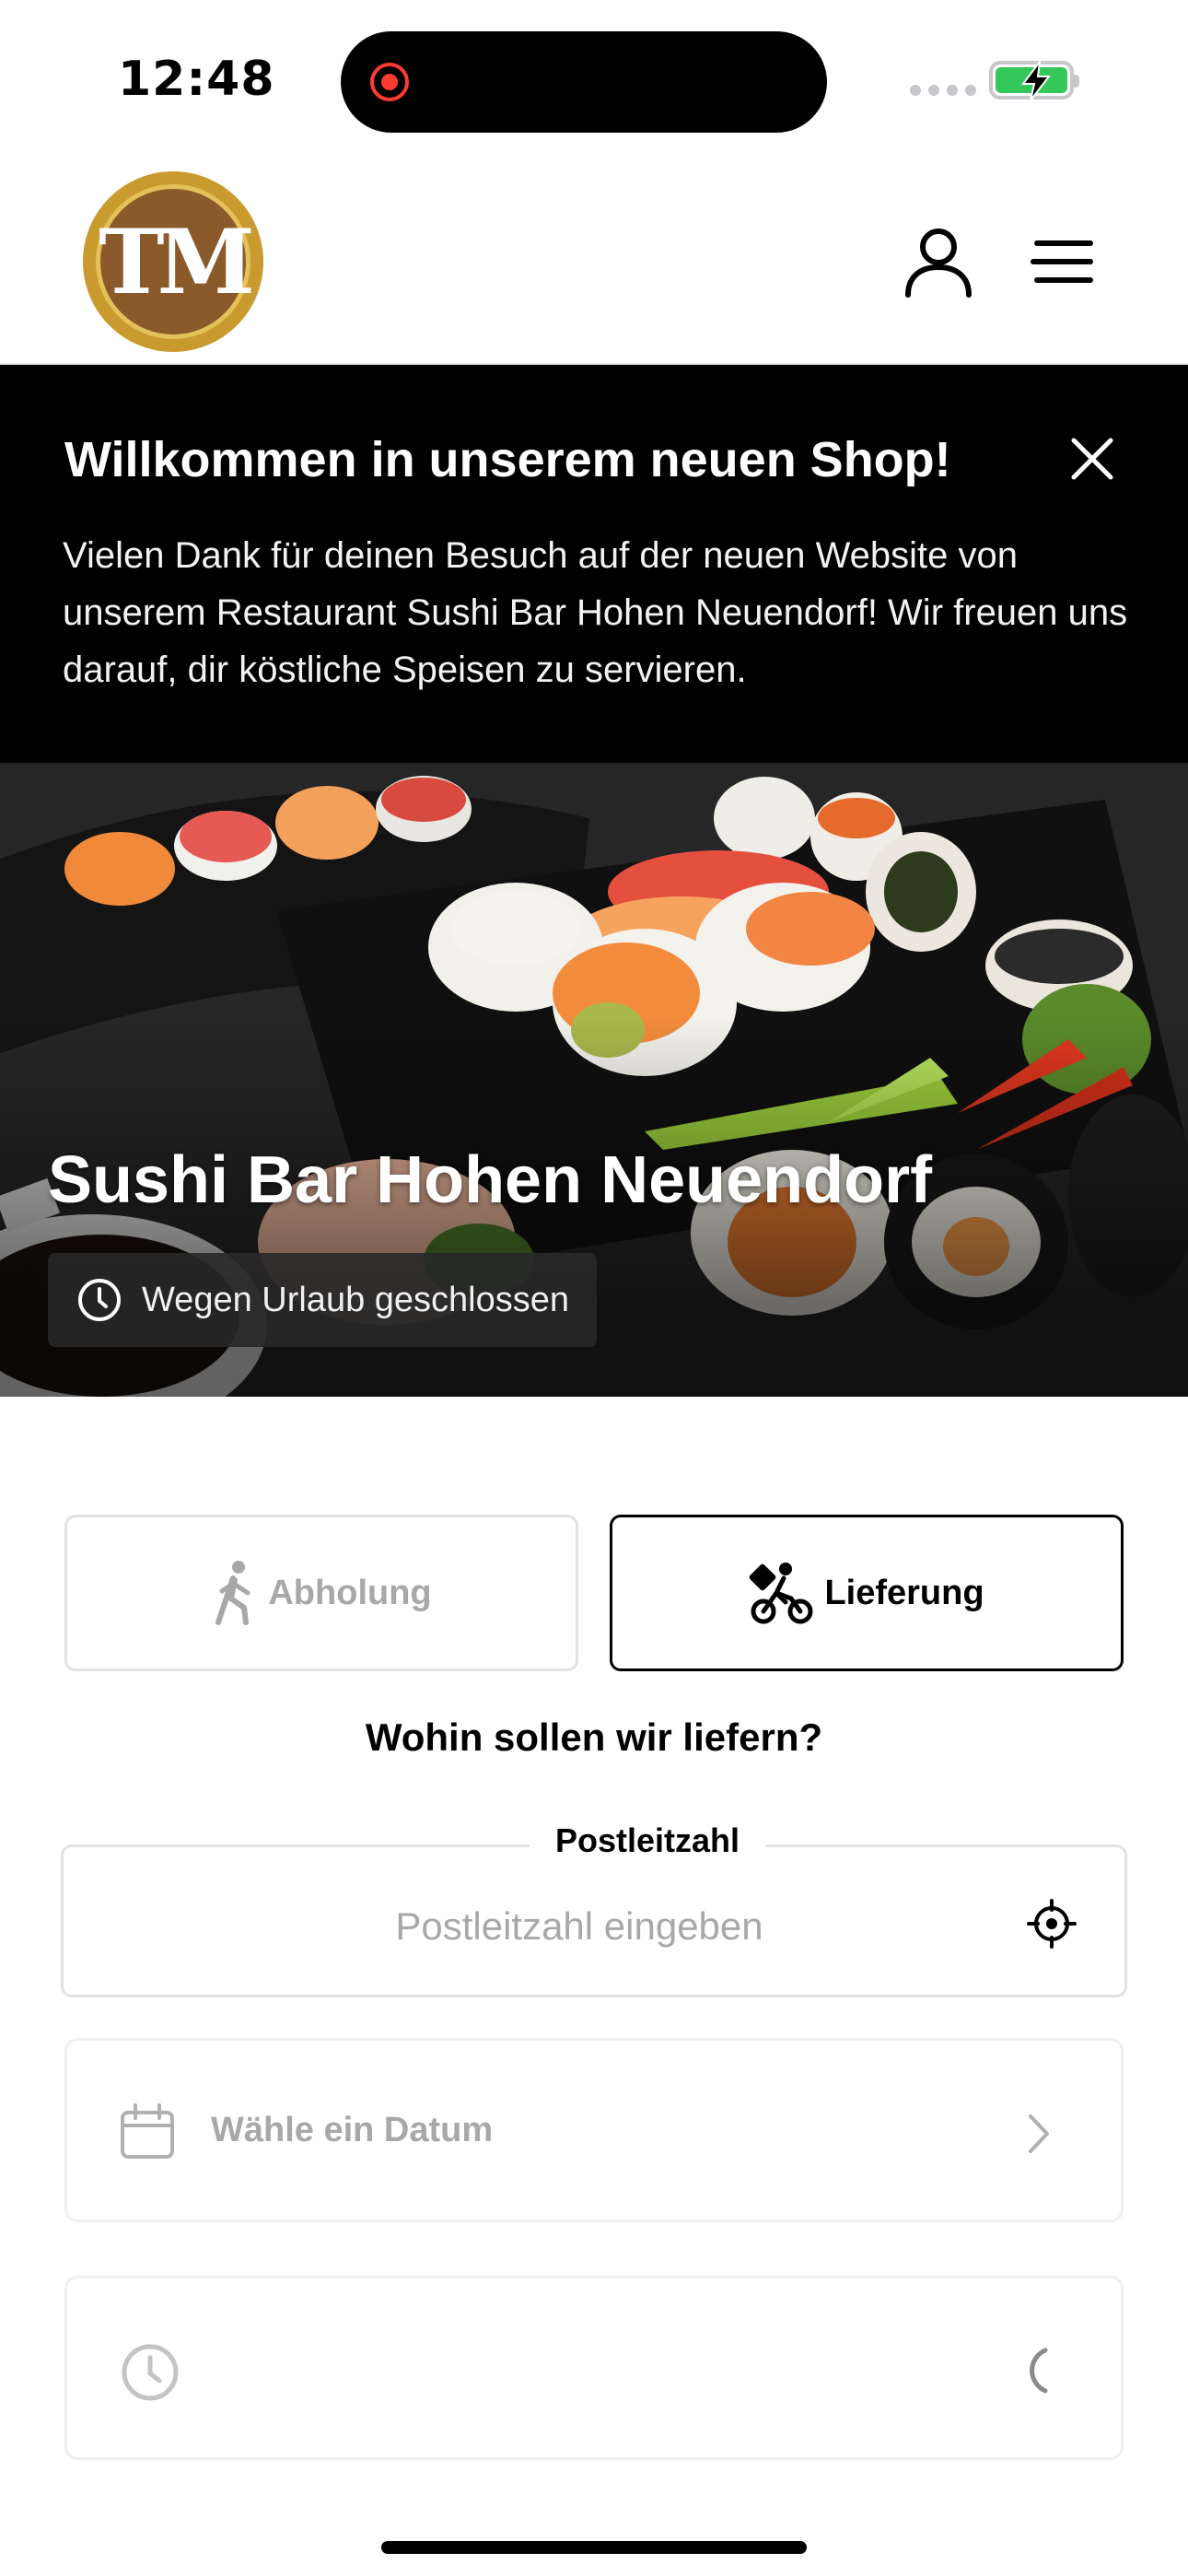  I want to click on home-indicator, so click(594, 2547).